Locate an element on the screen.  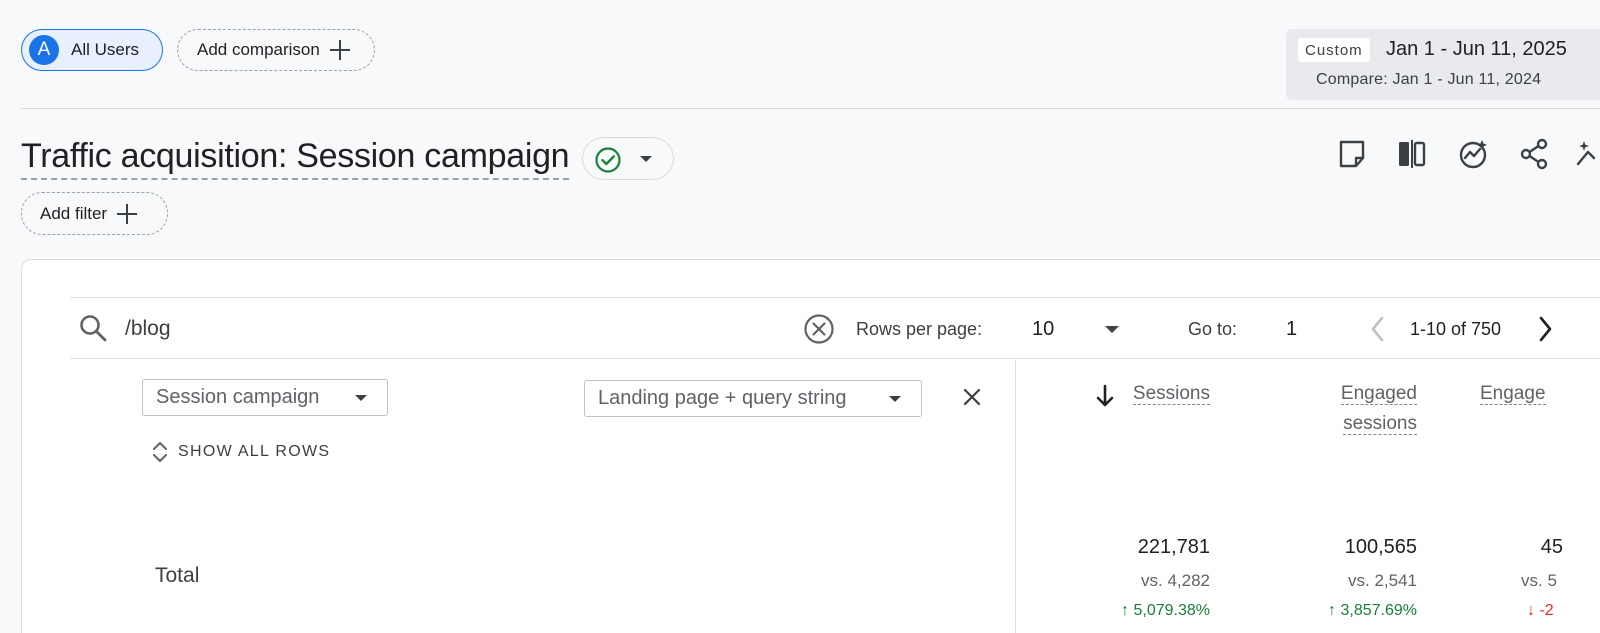
unfold-icon is located at coordinates (160, 452).